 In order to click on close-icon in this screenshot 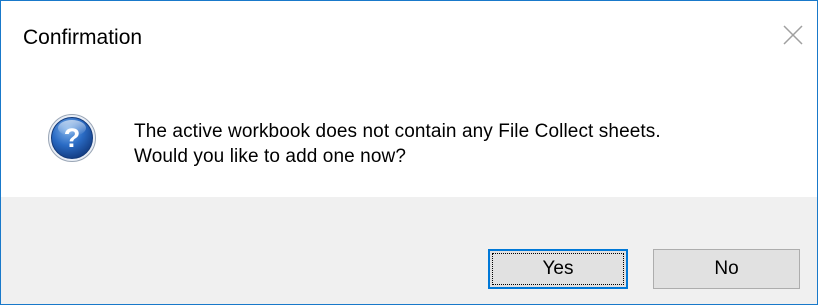, I will do `click(793, 35)`.